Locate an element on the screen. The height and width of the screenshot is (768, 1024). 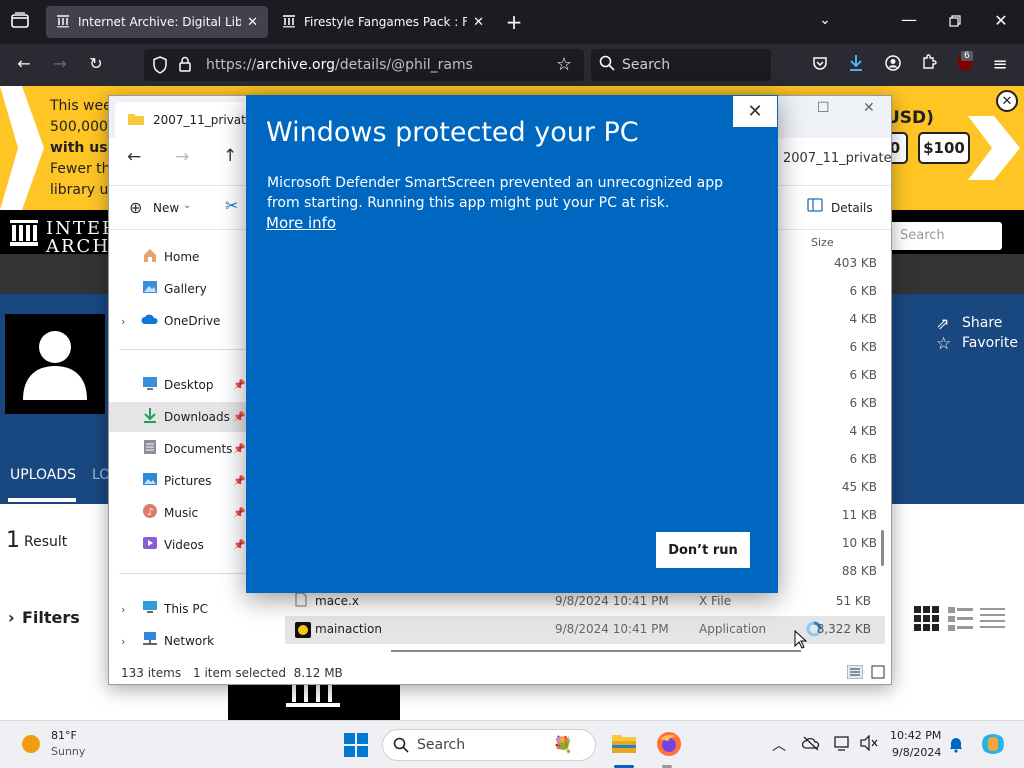
list-detail-view-icon is located at coordinates (961, 620).